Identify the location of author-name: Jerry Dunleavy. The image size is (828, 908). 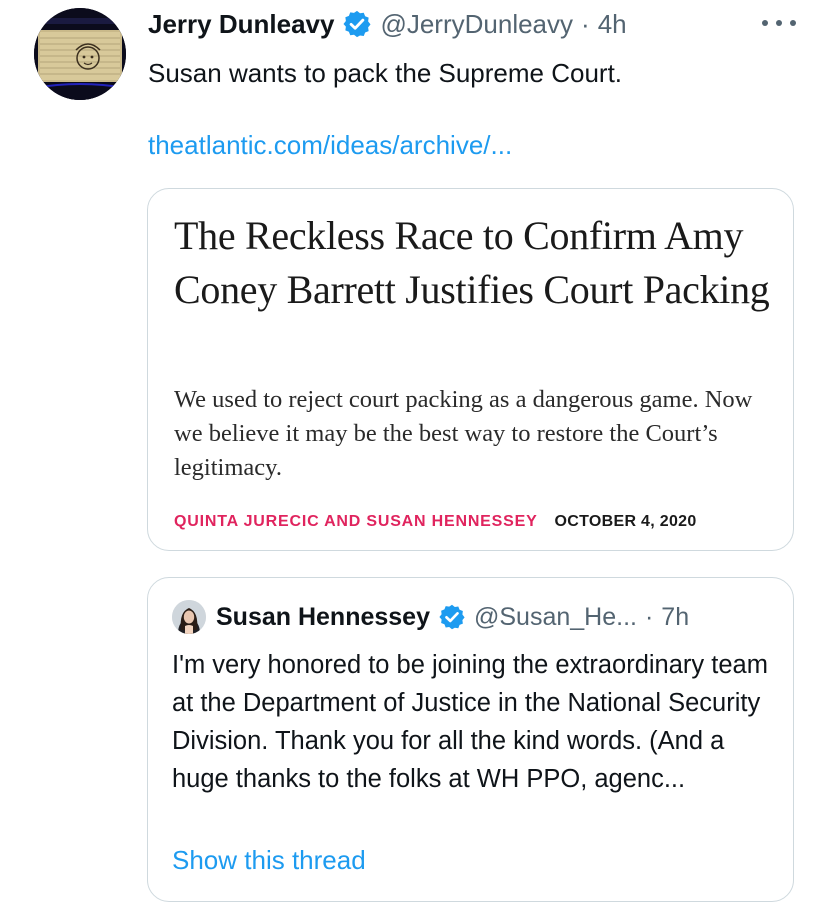
(241, 24).